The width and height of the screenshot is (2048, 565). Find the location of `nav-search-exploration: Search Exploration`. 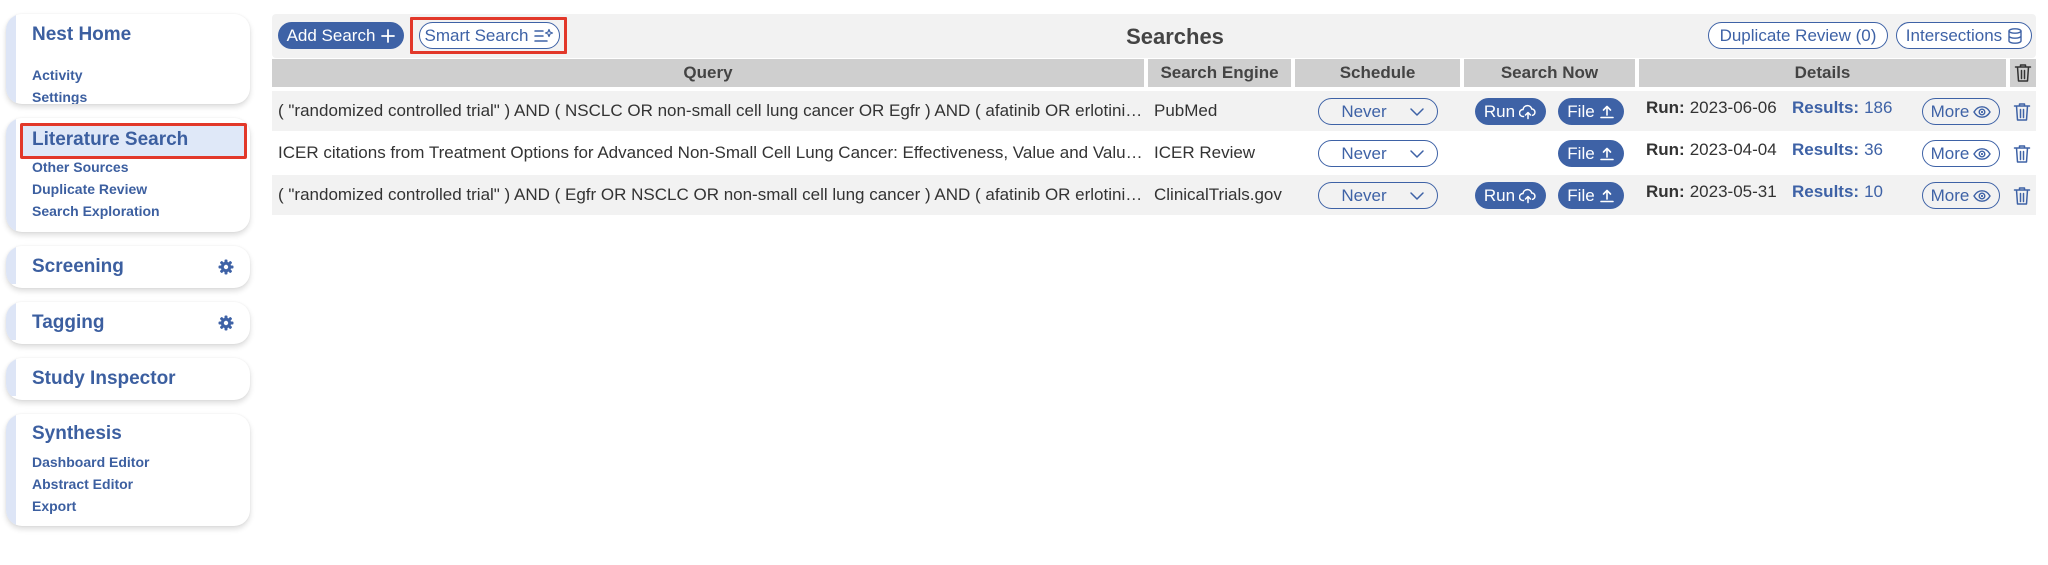

nav-search-exploration: Search Exploration is located at coordinates (96, 211).